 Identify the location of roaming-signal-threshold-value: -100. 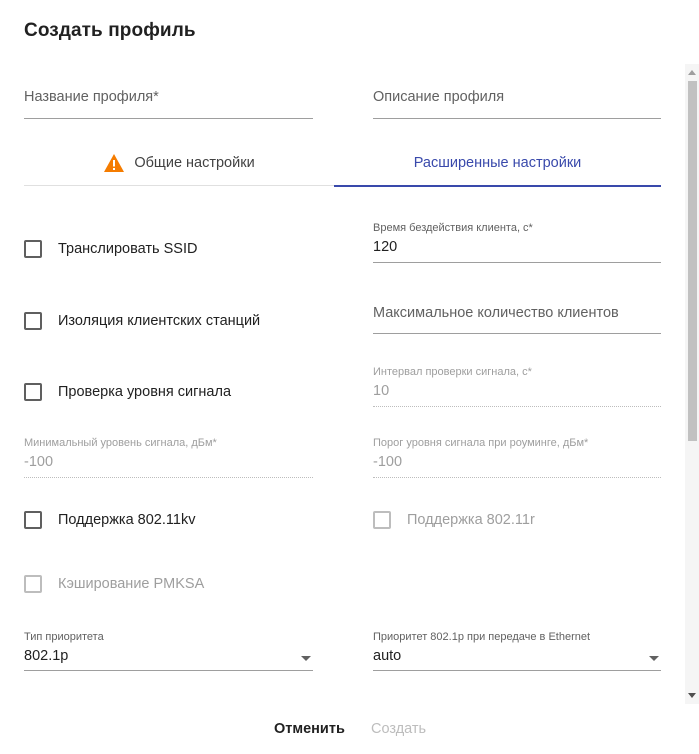
(388, 462).